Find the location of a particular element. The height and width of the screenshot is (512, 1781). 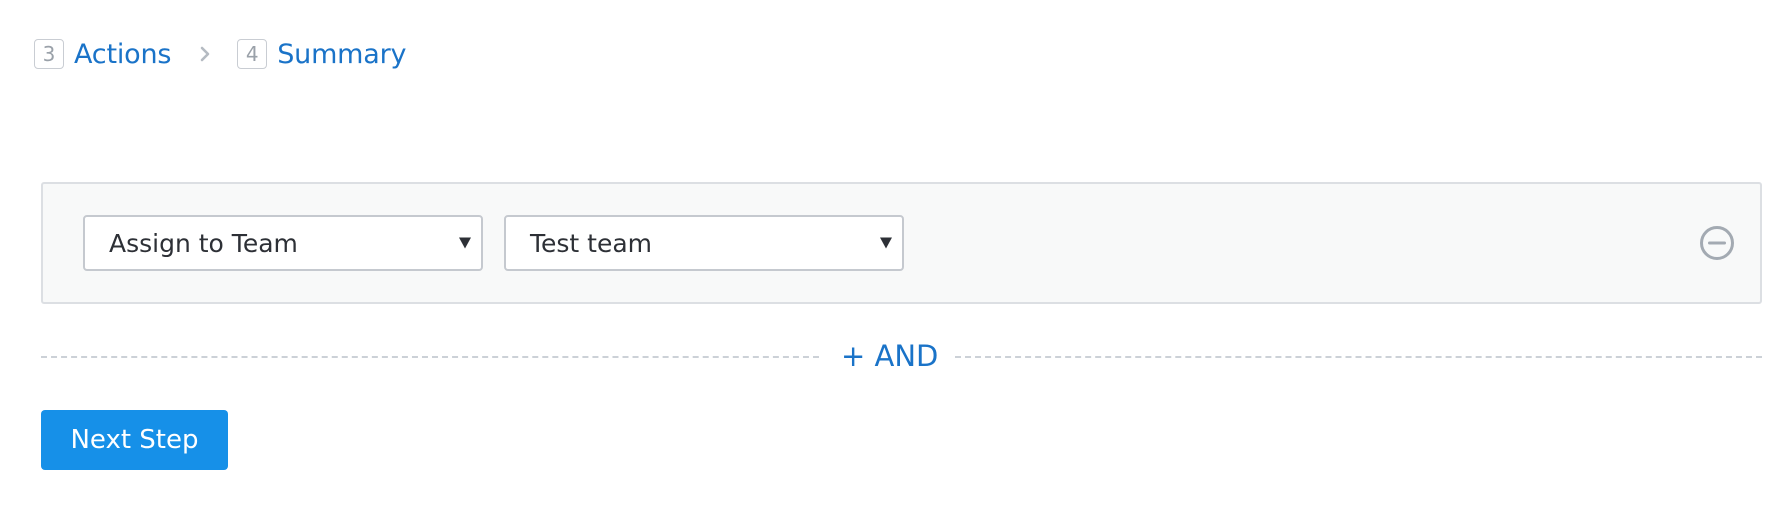

step-label: Summary is located at coordinates (342, 54).